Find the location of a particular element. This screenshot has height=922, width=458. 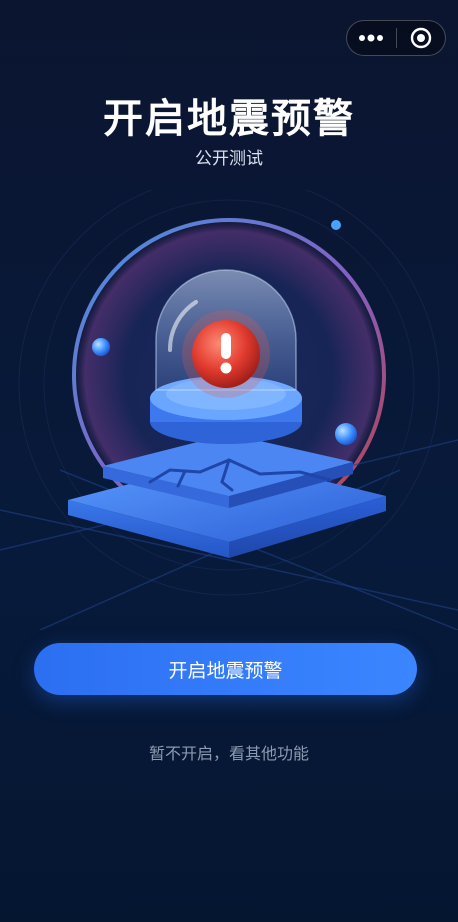

close-button is located at coordinates (420, 38).